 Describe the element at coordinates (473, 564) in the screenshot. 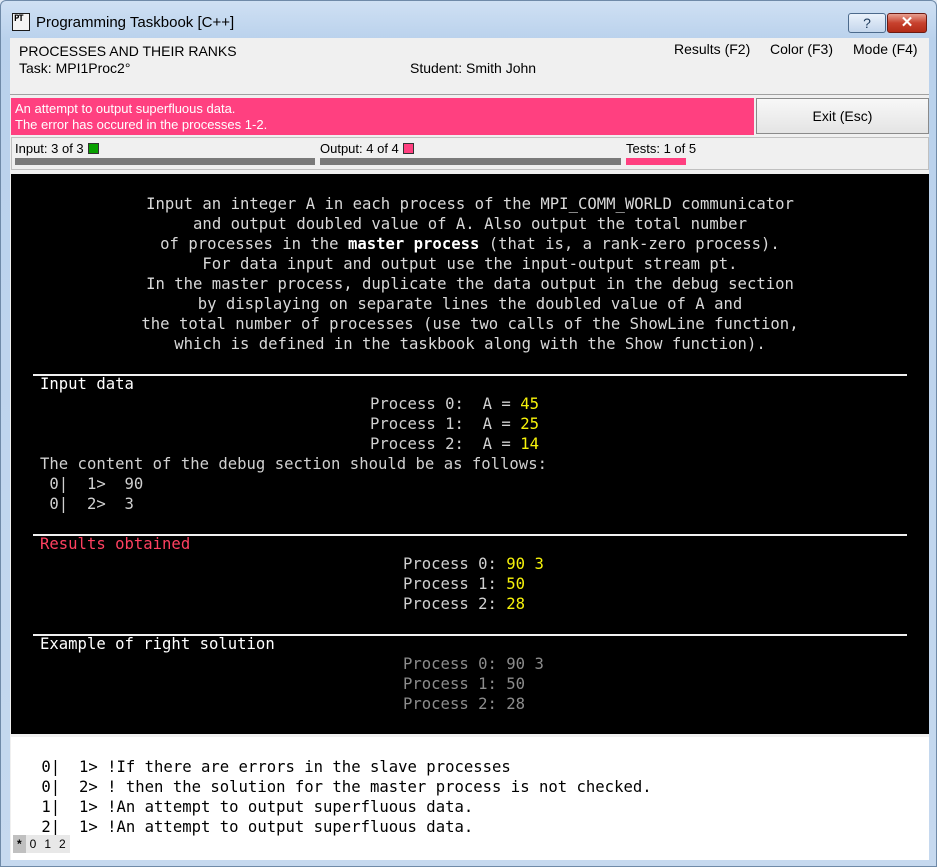

I see `result-row: Process 0: 90 3` at that location.